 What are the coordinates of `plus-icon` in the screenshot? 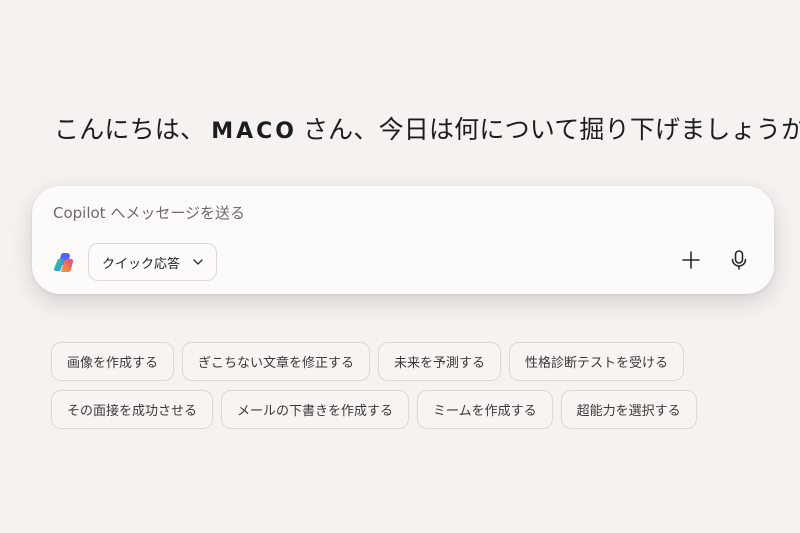 It's located at (691, 262).